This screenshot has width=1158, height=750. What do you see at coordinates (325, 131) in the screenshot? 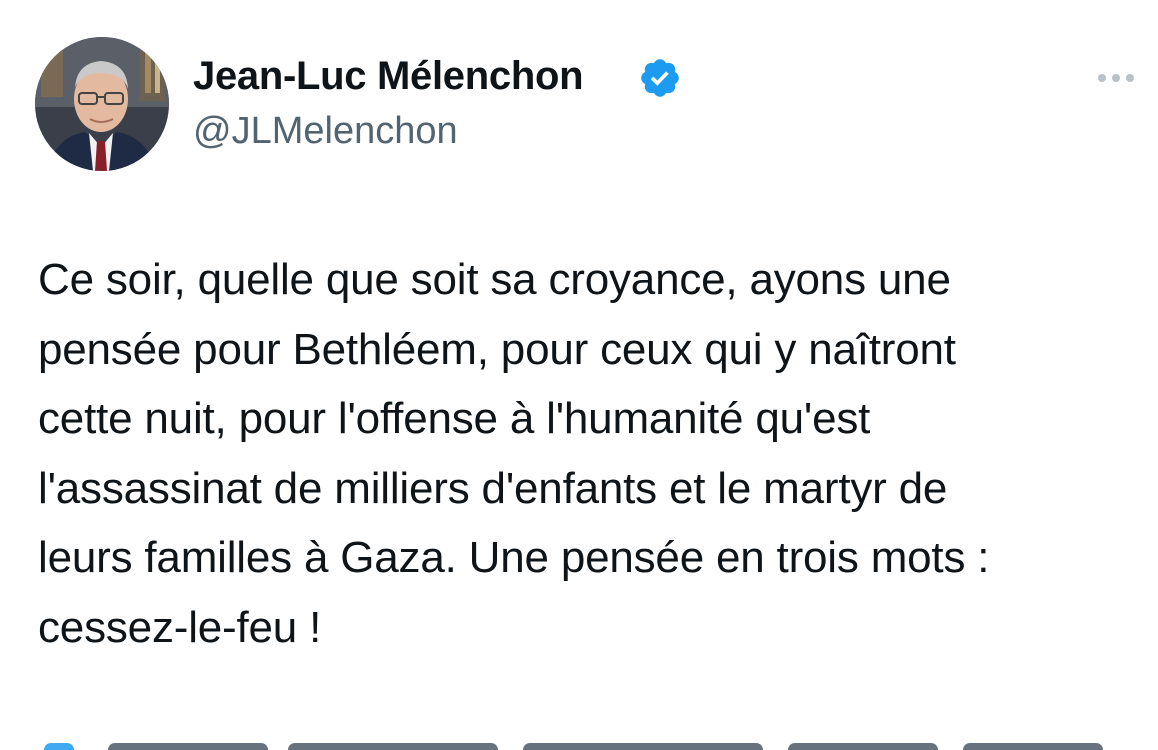
I see `author-handle: @JLMelenchon` at bounding box center [325, 131].